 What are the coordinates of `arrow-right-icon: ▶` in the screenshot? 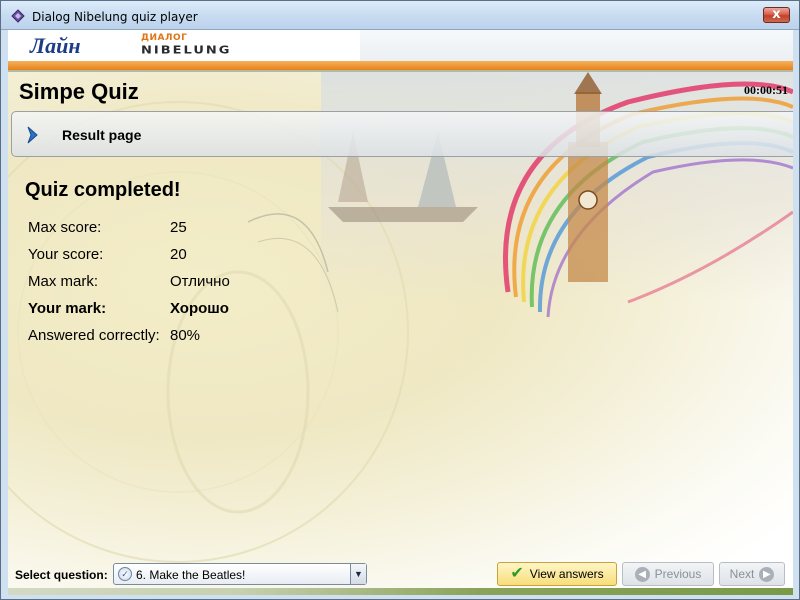 It's located at (767, 574).